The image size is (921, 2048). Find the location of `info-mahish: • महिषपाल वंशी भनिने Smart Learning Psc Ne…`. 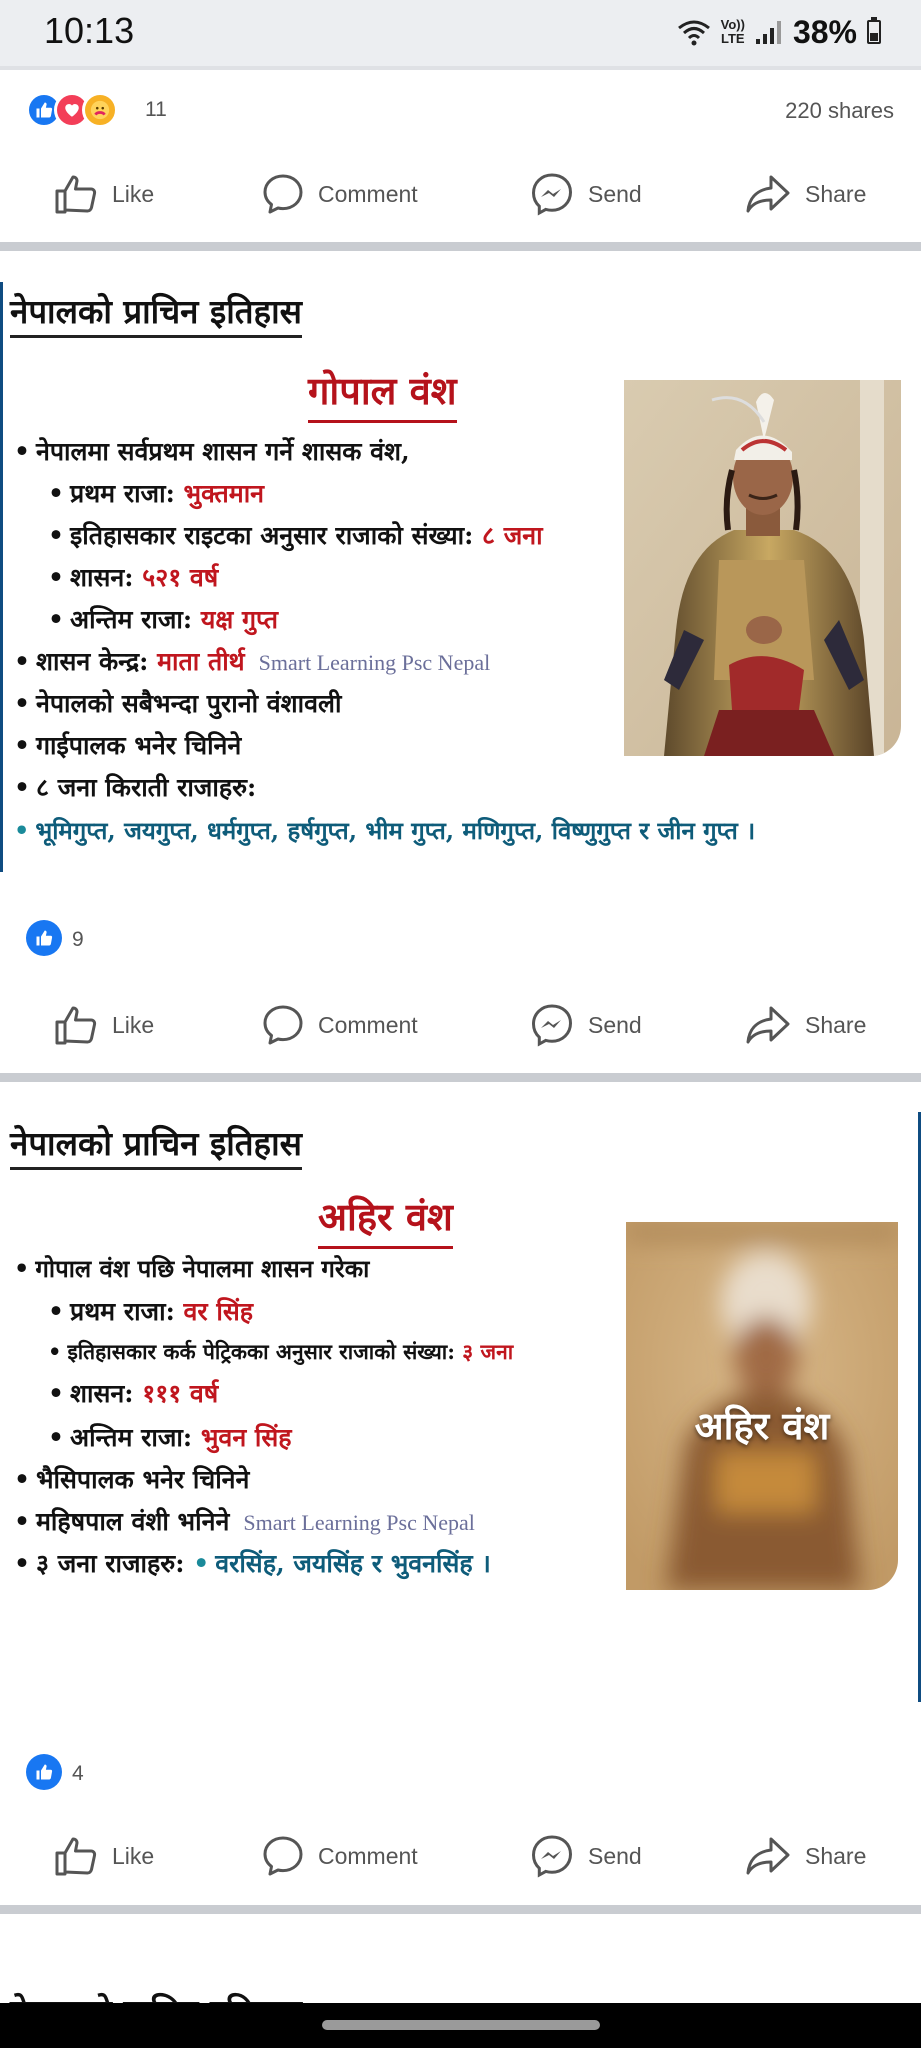

info-mahish: • महिषपाल वंशी भनिने Smart Learning Psc Ne… is located at coordinates (244, 1521).